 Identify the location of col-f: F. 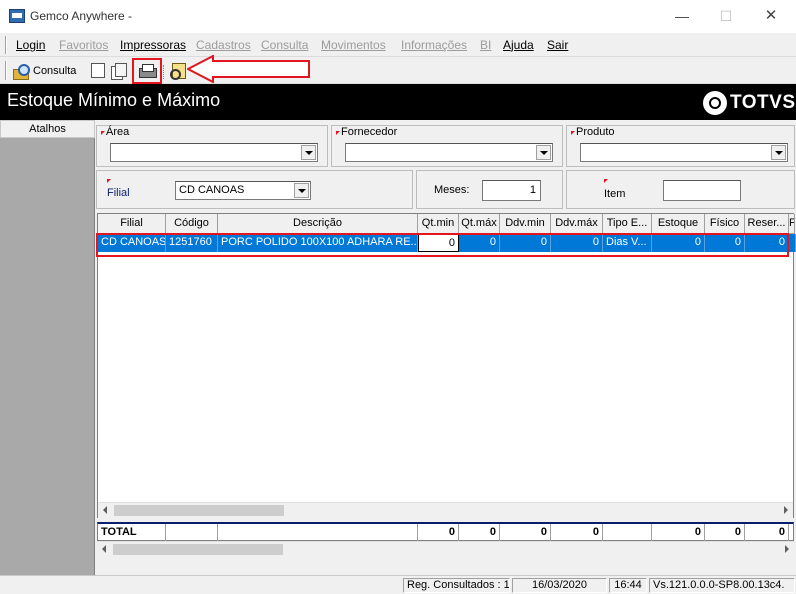
(792, 224).